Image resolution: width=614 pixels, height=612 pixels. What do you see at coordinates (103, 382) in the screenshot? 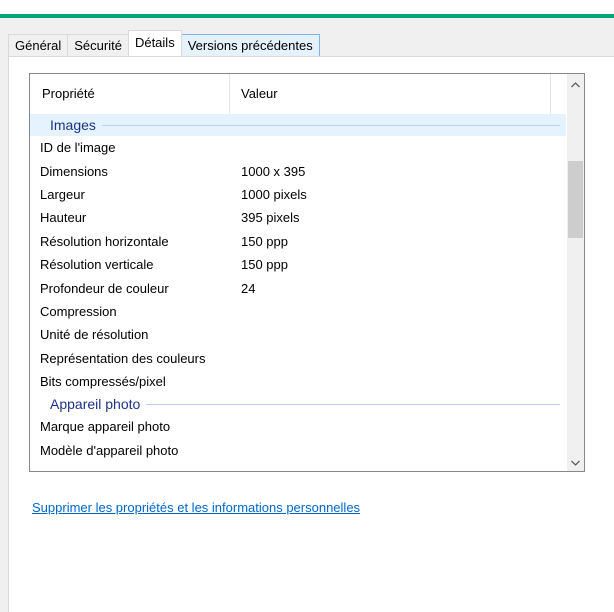
I see `property-name: Bits compressés/pixel` at bounding box center [103, 382].